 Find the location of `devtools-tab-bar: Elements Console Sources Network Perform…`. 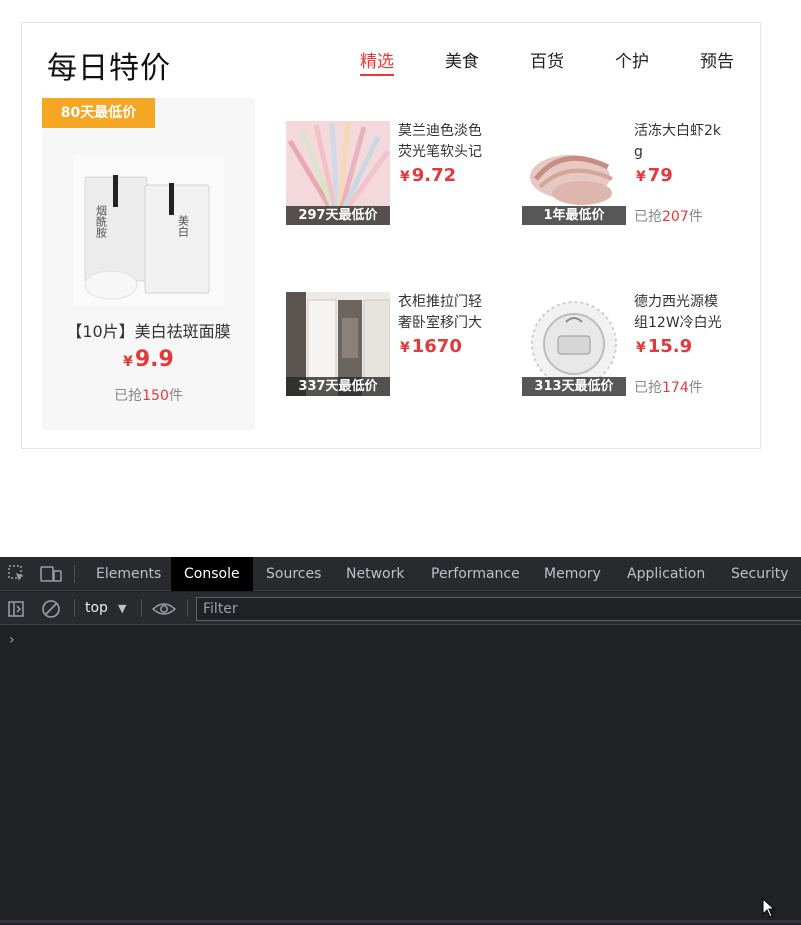

devtools-tab-bar: Elements Console Sources Network Perform… is located at coordinates (400, 574).